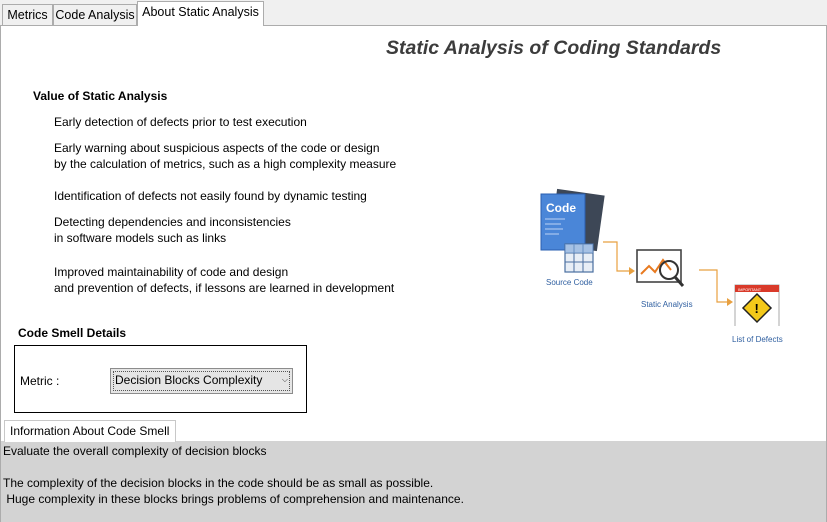  I want to click on value-heading: Value of Static Analysis, so click(100, 96).